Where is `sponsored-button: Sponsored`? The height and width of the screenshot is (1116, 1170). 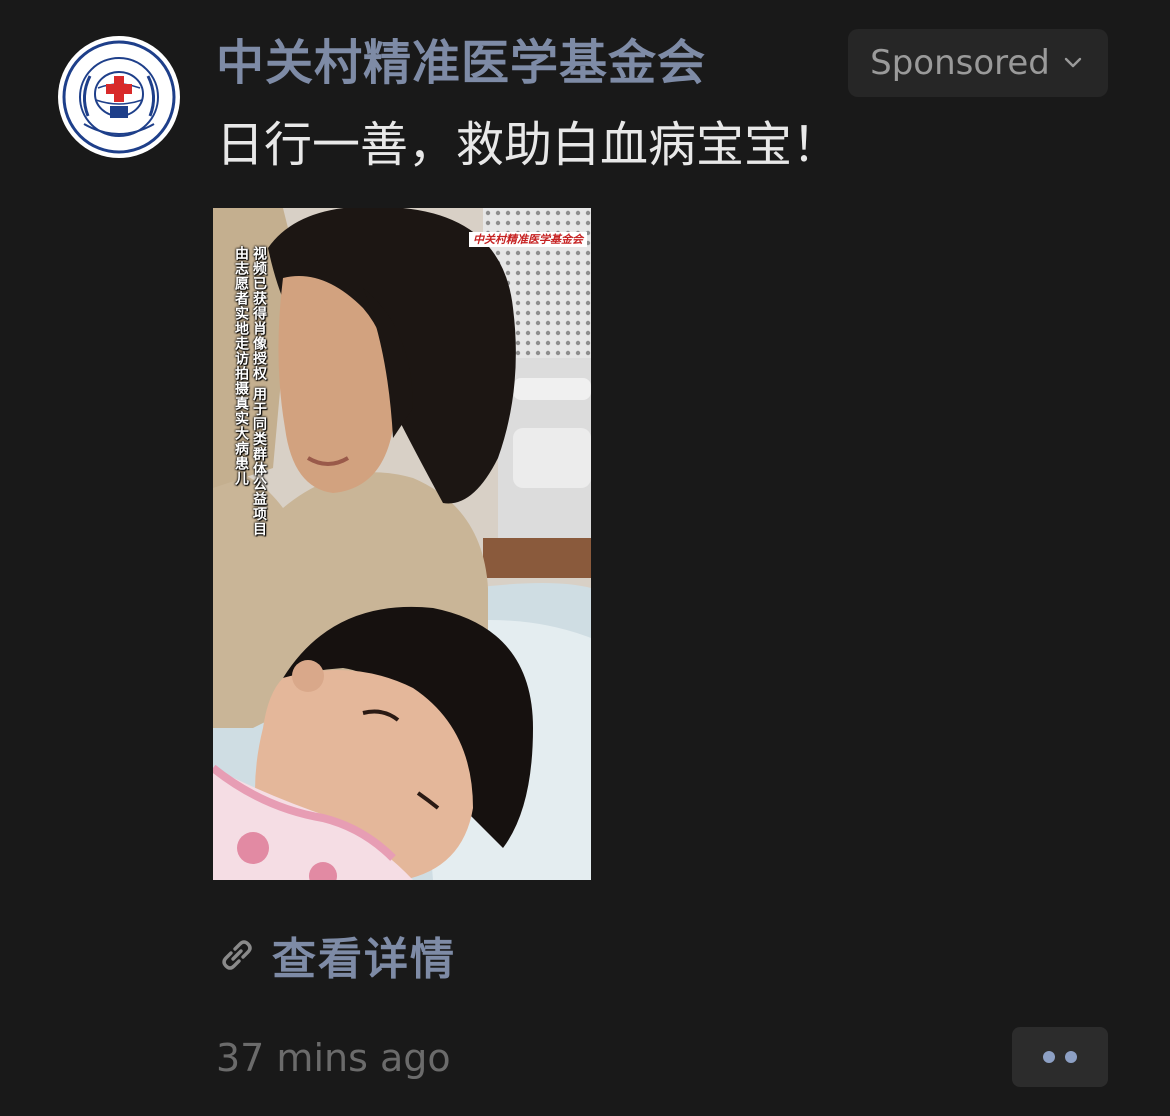 sponsored-button: Sponsored is located at coordinates (978, 63).